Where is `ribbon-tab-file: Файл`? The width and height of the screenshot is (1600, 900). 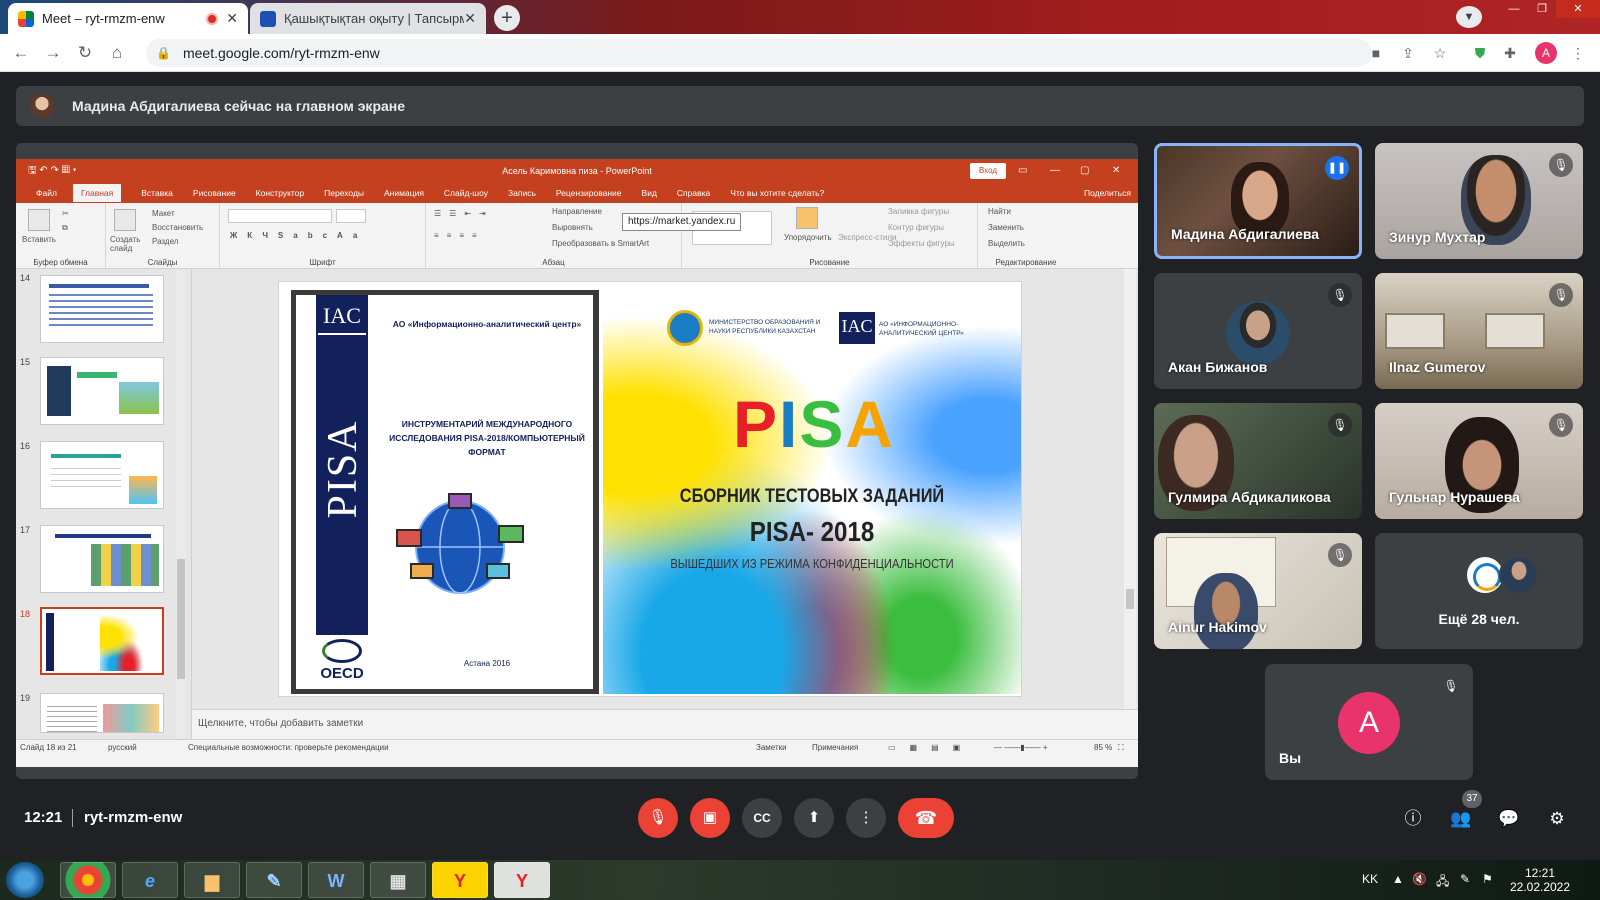 ribbon-tab-file: Файл is located at coordinates (46, 193).